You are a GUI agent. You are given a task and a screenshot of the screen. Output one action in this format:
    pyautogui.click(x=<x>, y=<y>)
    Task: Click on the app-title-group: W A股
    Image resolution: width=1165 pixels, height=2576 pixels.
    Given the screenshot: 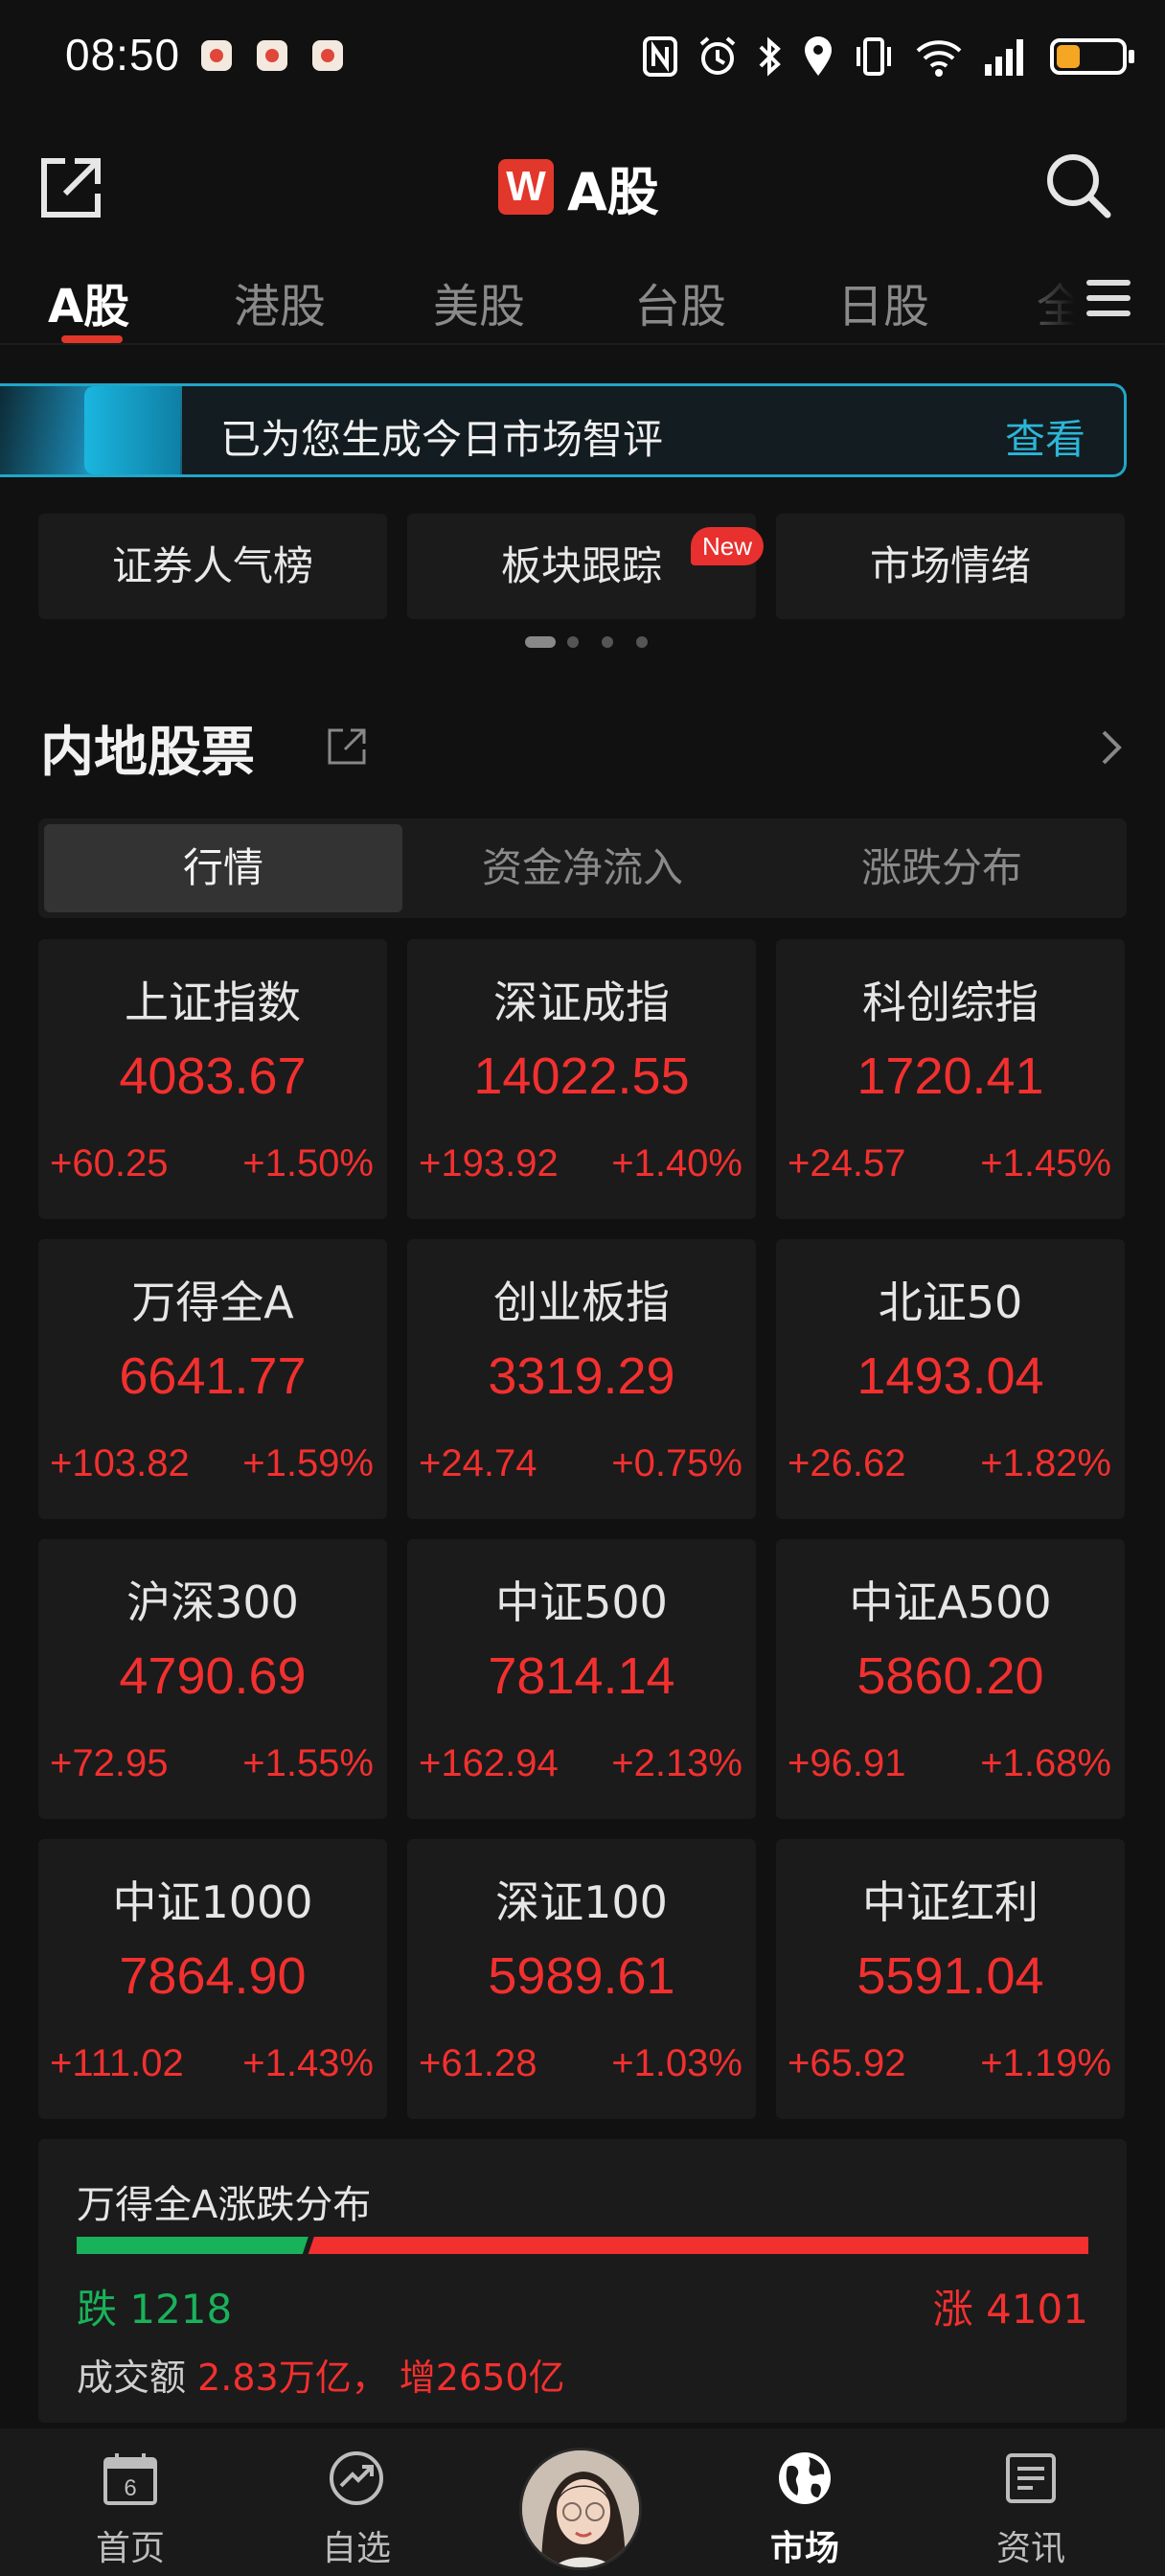 What is the action you would take?
    pyautogui.click(x=578, y=187)
    